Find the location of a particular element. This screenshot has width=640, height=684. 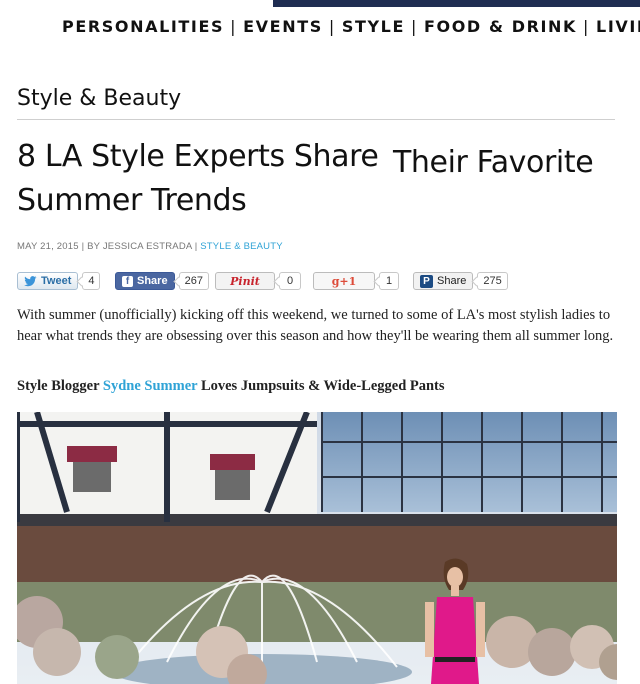

google-plus-icon: g is located at coordinates (335, 281).